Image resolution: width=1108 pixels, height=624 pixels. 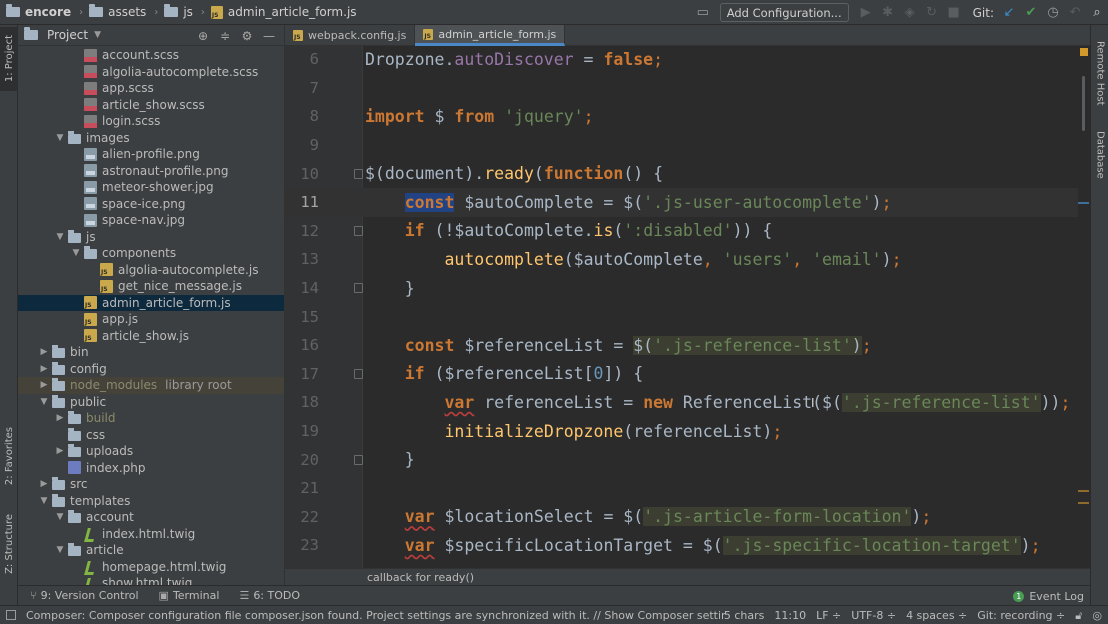 What do you see at coordinates (151, 253) in the screenshot?
I see `tree-item: ▼ components` at bounding box center [151, 253].